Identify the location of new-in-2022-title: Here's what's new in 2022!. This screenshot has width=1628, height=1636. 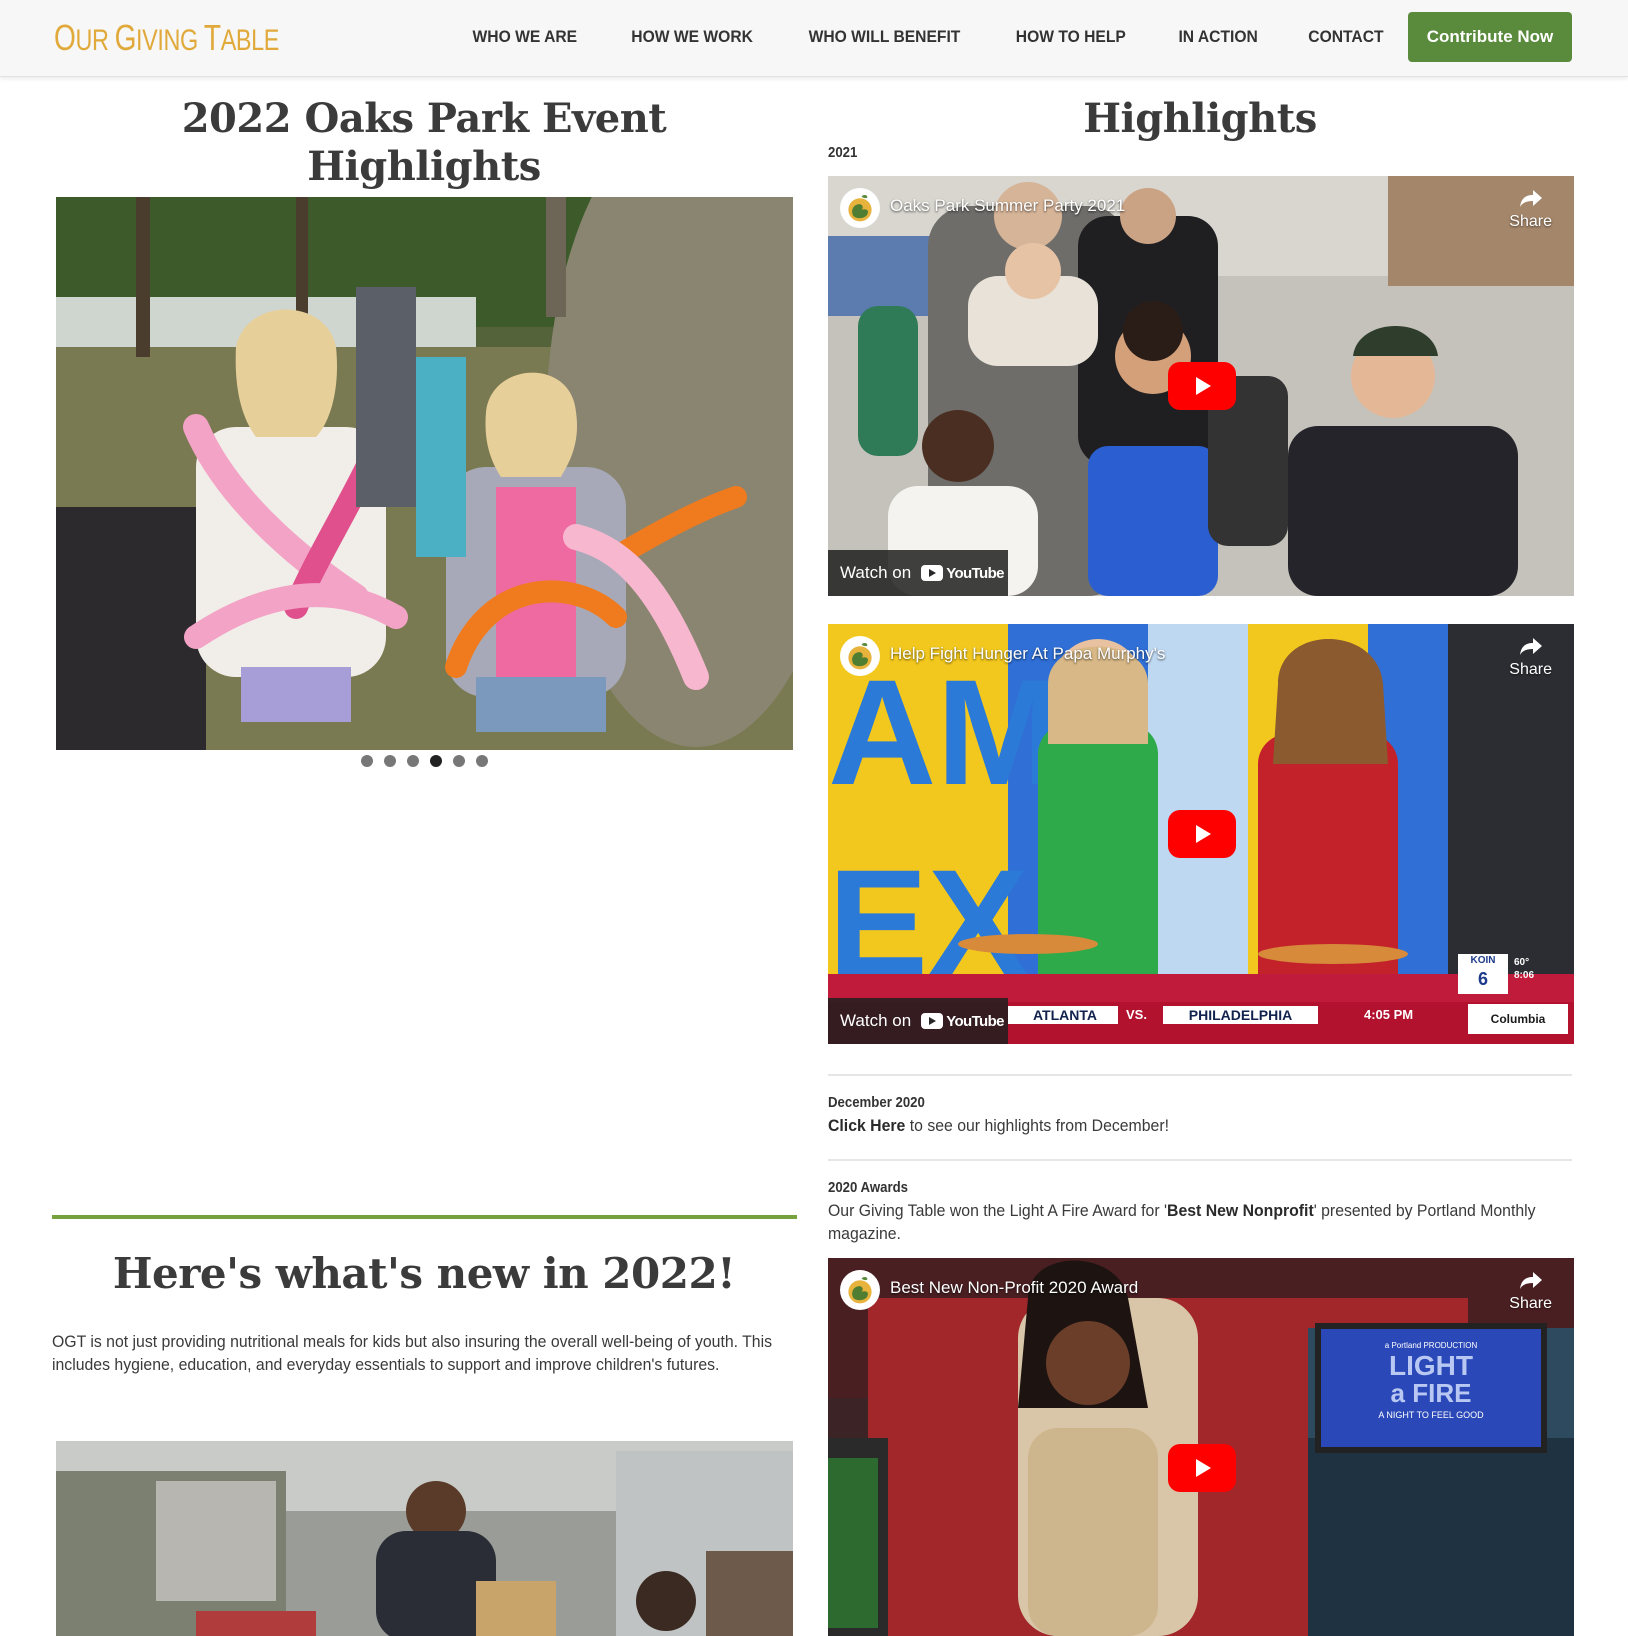
(424, 1273).